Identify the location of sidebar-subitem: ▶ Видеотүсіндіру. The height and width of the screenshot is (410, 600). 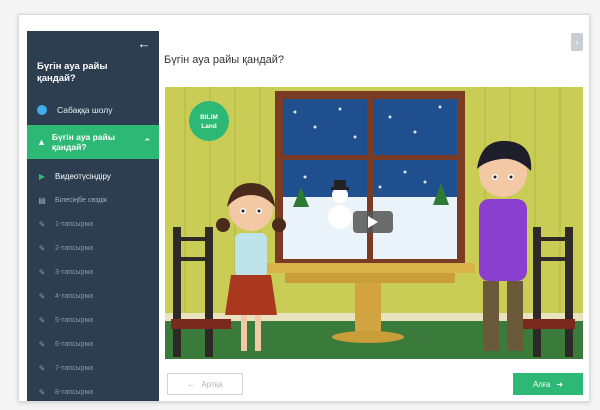
(93, 176).